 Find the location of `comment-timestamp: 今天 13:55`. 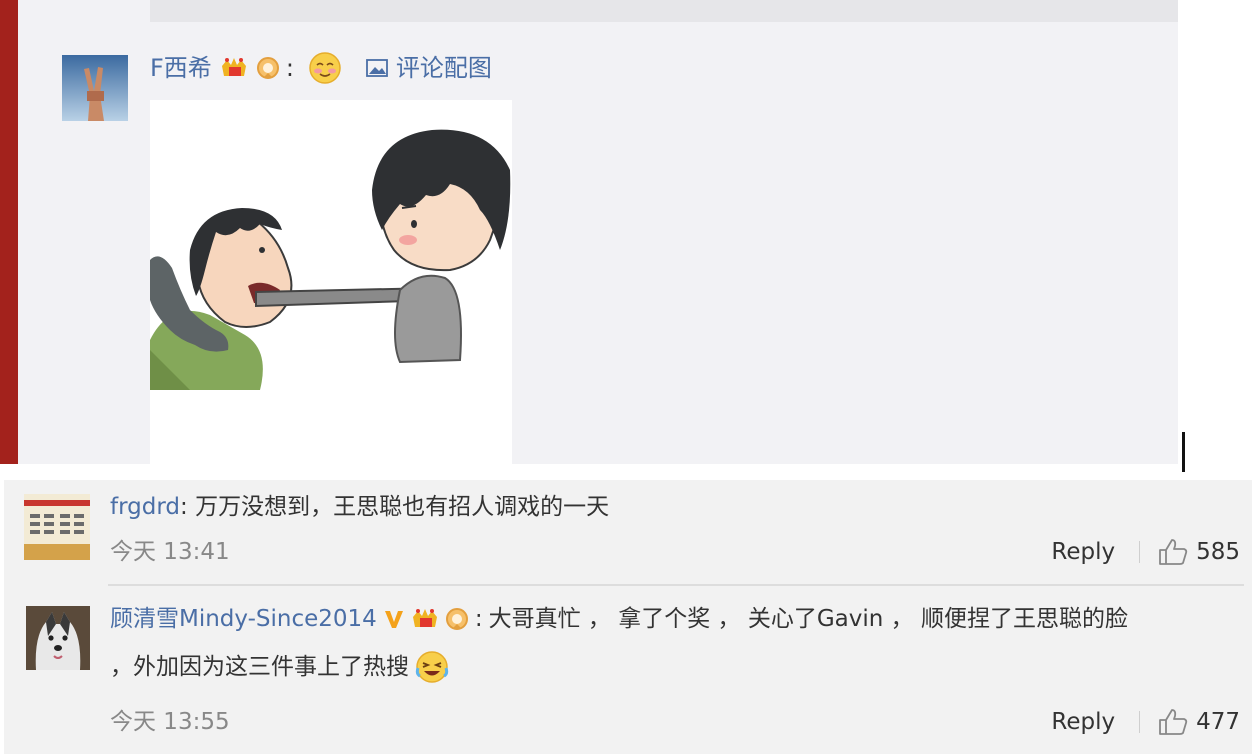

comment-timestamp: 今天 13:55 is located at coordinates (170, 722).